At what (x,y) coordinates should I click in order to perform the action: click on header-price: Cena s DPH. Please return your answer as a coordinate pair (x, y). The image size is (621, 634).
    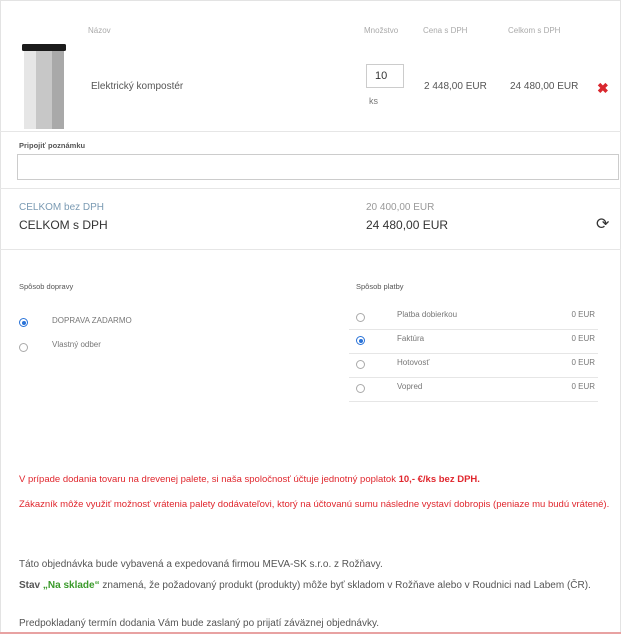
    Looking at the image, I should click on (445, 30).